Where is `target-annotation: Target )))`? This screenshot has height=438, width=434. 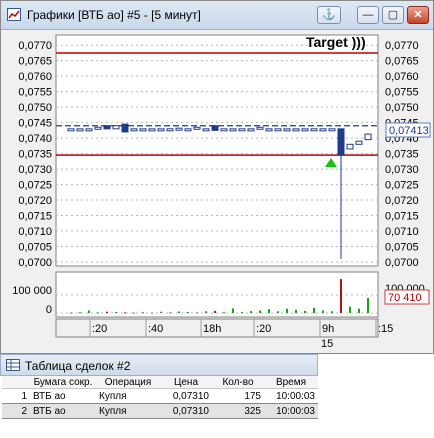
target-annotation: Target ))) is located at coordinates (336, 42).